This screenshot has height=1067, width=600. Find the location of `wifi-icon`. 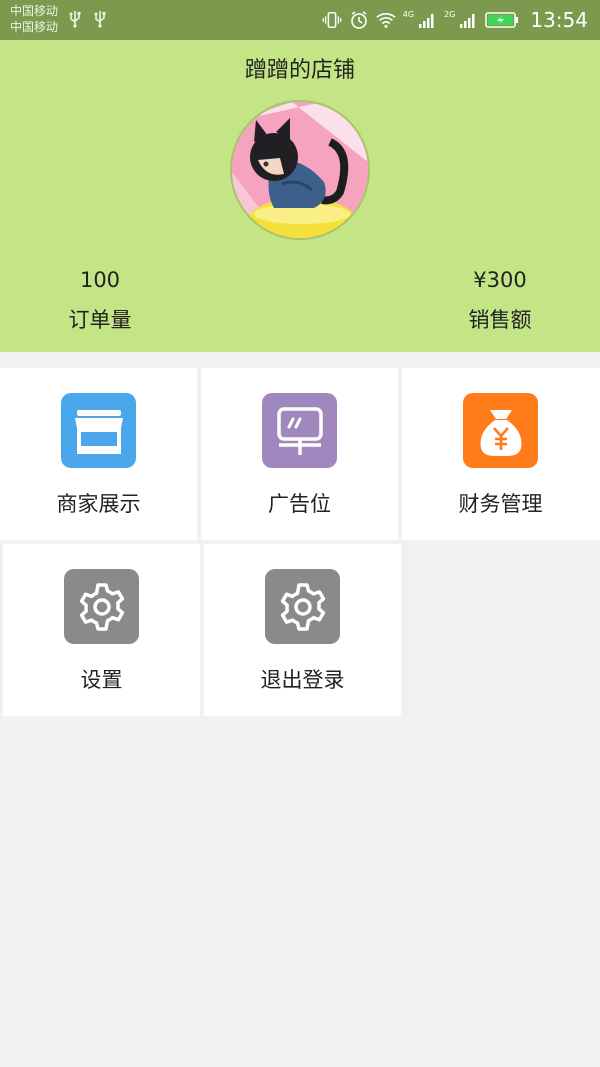

wifi-icon is located at coordinates (386, 20).